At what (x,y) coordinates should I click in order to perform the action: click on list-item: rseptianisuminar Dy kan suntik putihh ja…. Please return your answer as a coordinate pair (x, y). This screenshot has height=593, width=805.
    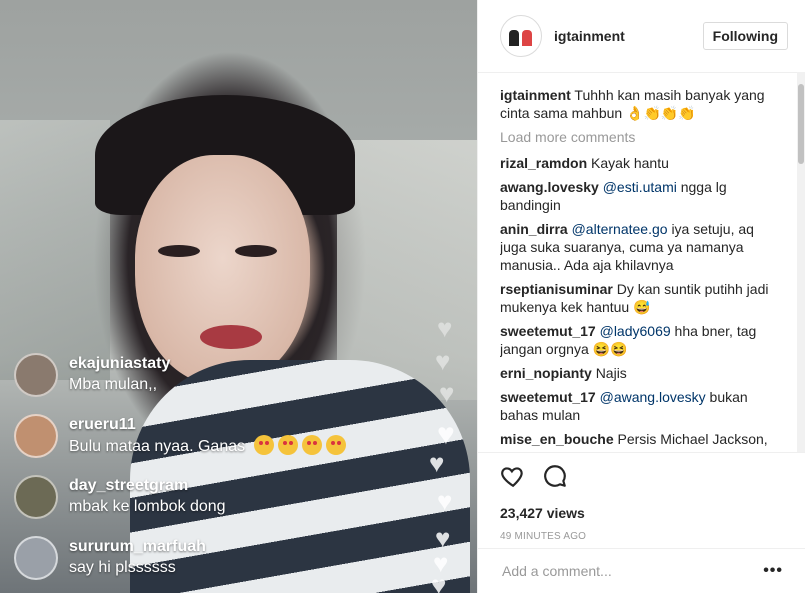
    Looking at the image, I should click on (640, 298).